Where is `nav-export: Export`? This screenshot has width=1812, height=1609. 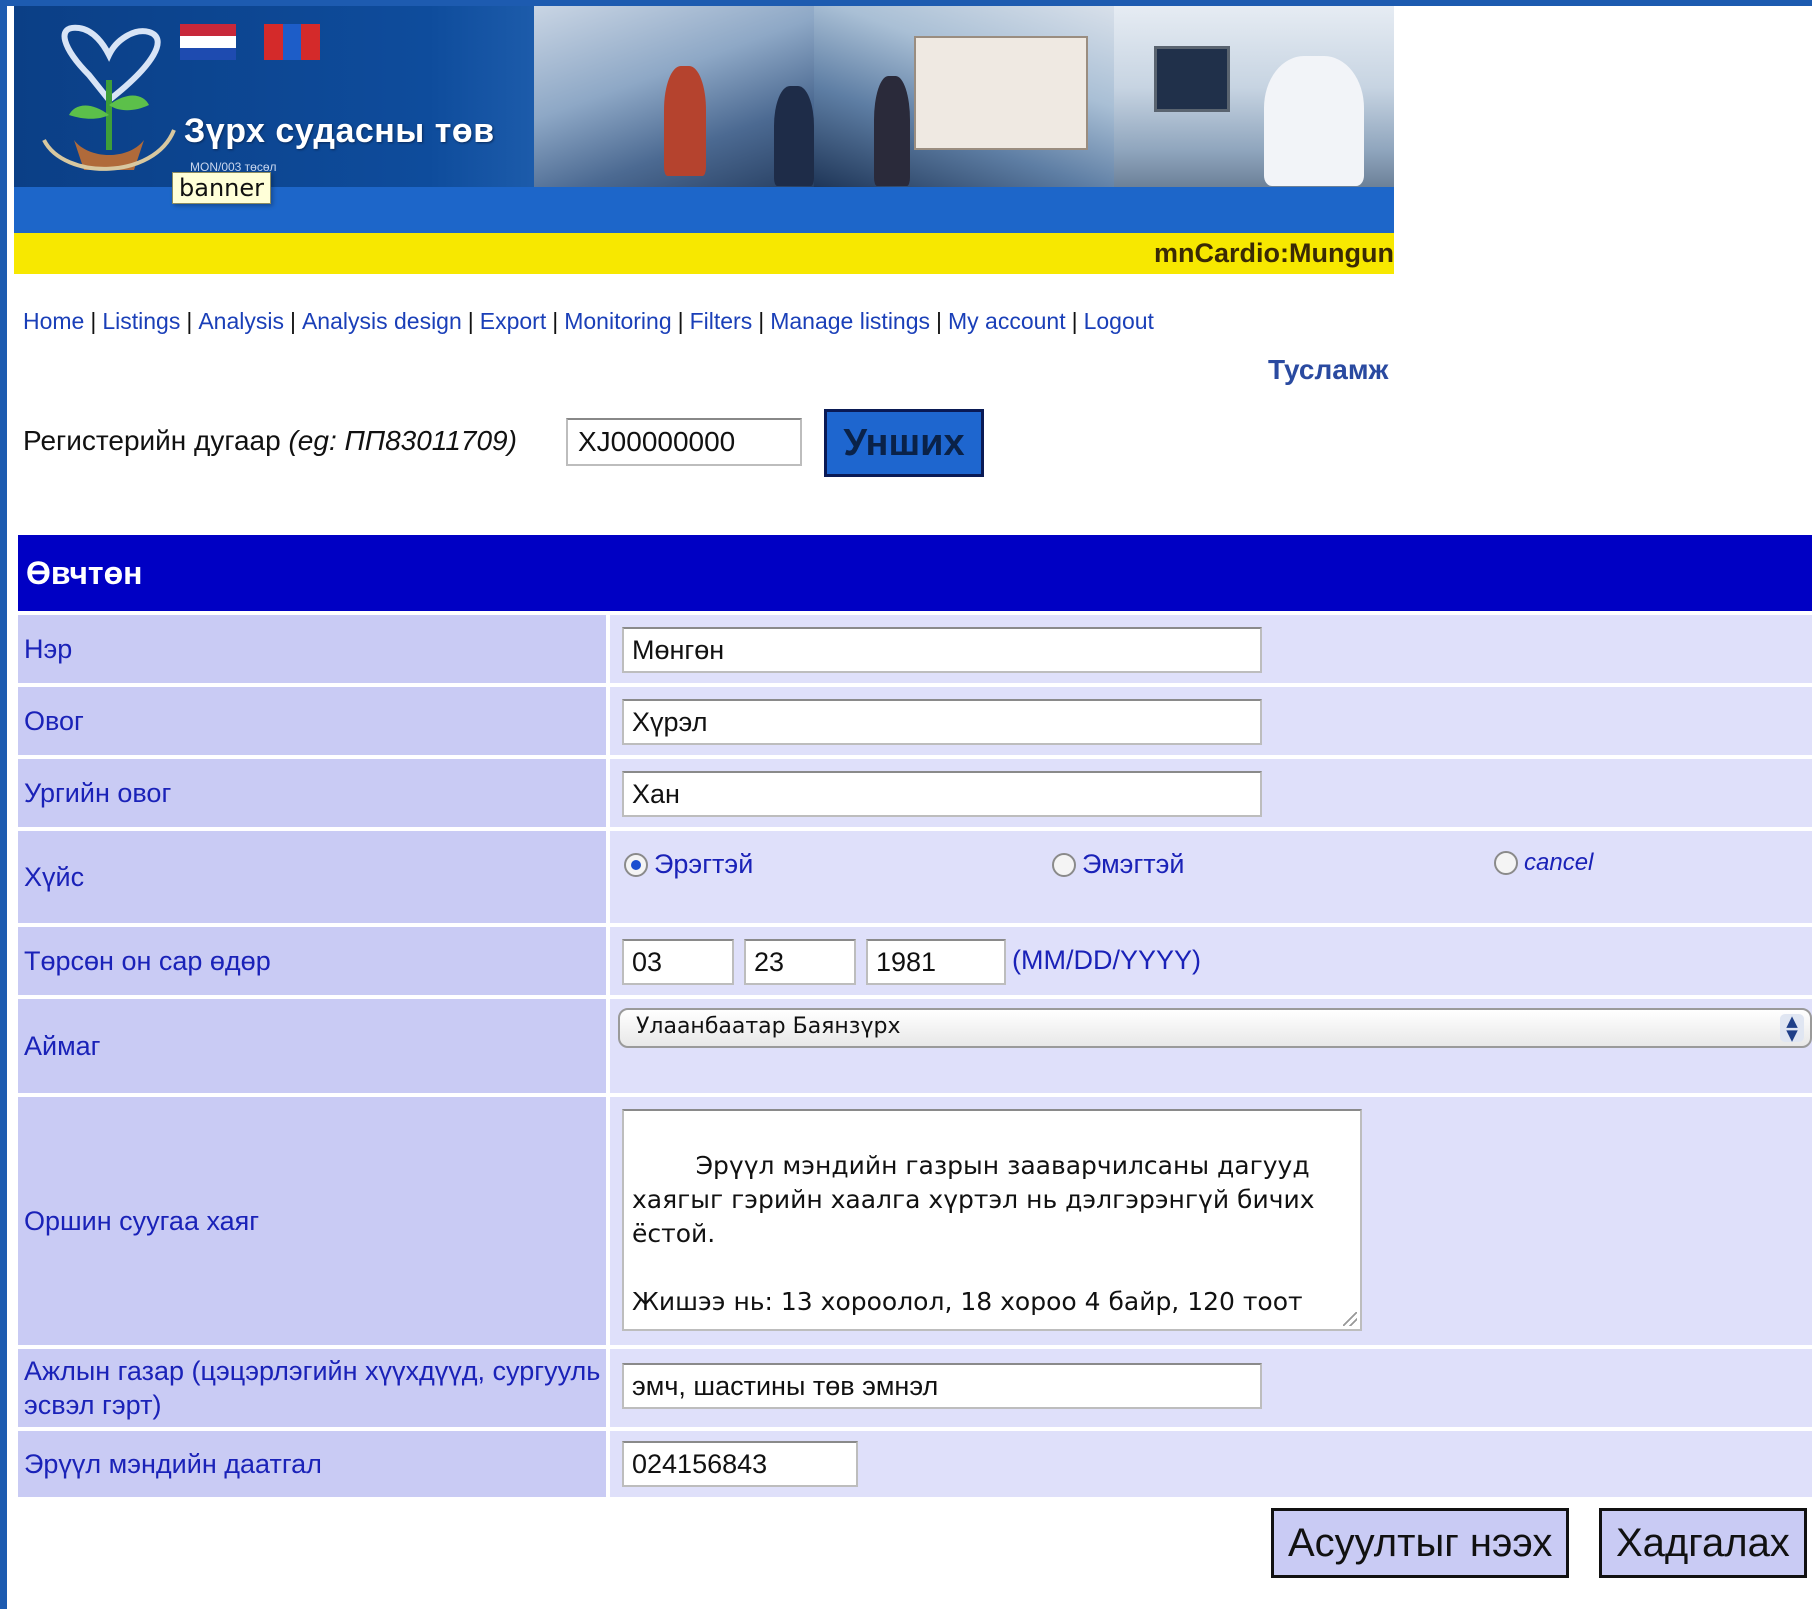 nav-export: Export is located at coordinates (513, 321).